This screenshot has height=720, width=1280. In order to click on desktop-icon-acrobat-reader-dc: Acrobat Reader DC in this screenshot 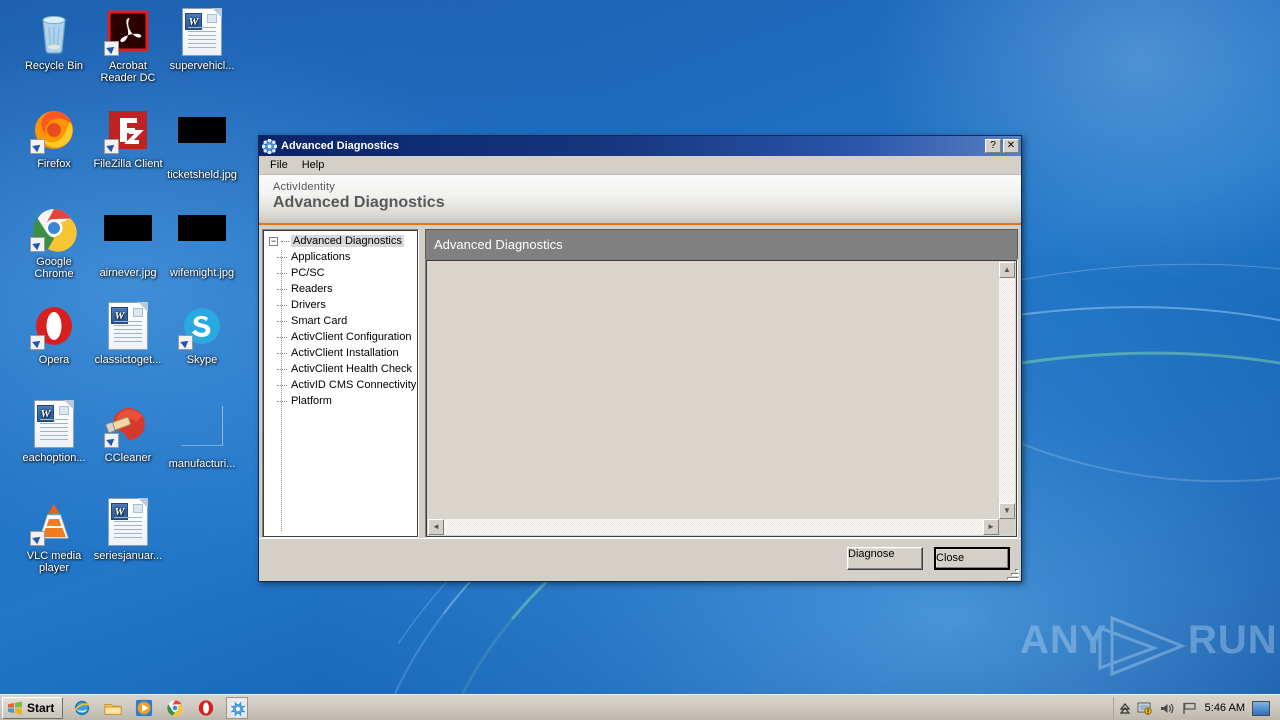, I will do `click(128, 46)`.